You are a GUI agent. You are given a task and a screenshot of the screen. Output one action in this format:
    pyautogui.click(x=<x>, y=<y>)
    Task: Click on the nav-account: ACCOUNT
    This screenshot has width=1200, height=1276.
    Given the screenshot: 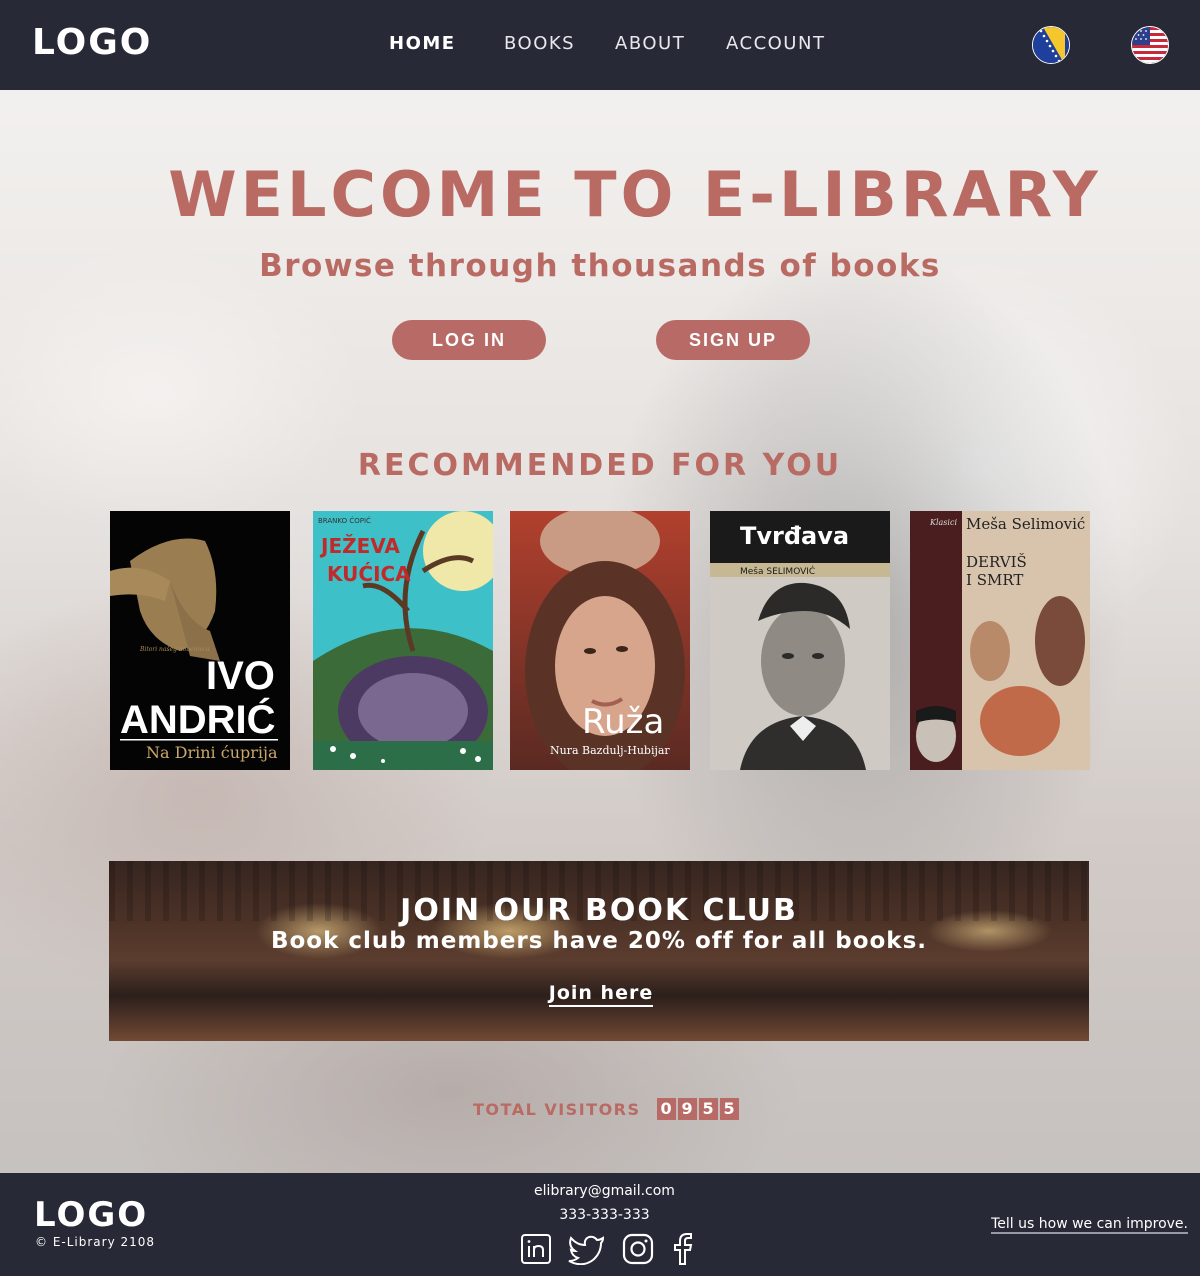 What is the action you would take?
    pyautogui.click(x=775, y=43)
    